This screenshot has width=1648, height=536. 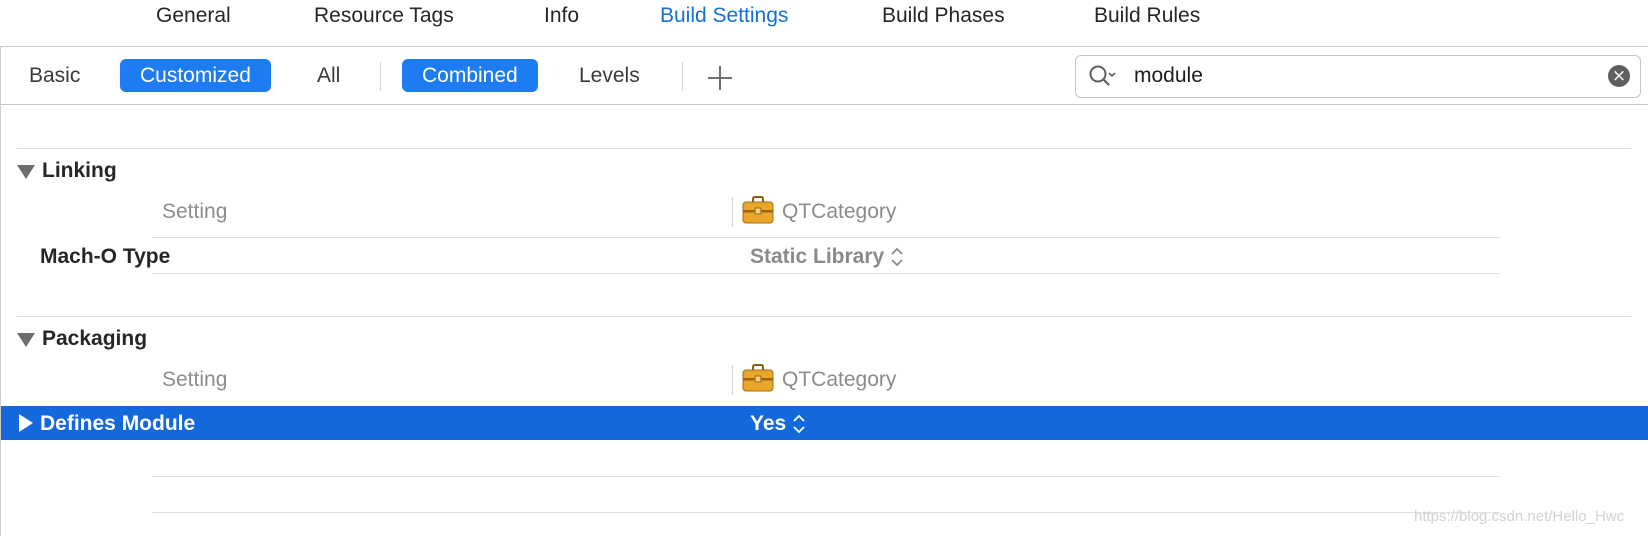 I want to click on mach-o-type-value-popup: Static Library, so click(x=827, y=257).